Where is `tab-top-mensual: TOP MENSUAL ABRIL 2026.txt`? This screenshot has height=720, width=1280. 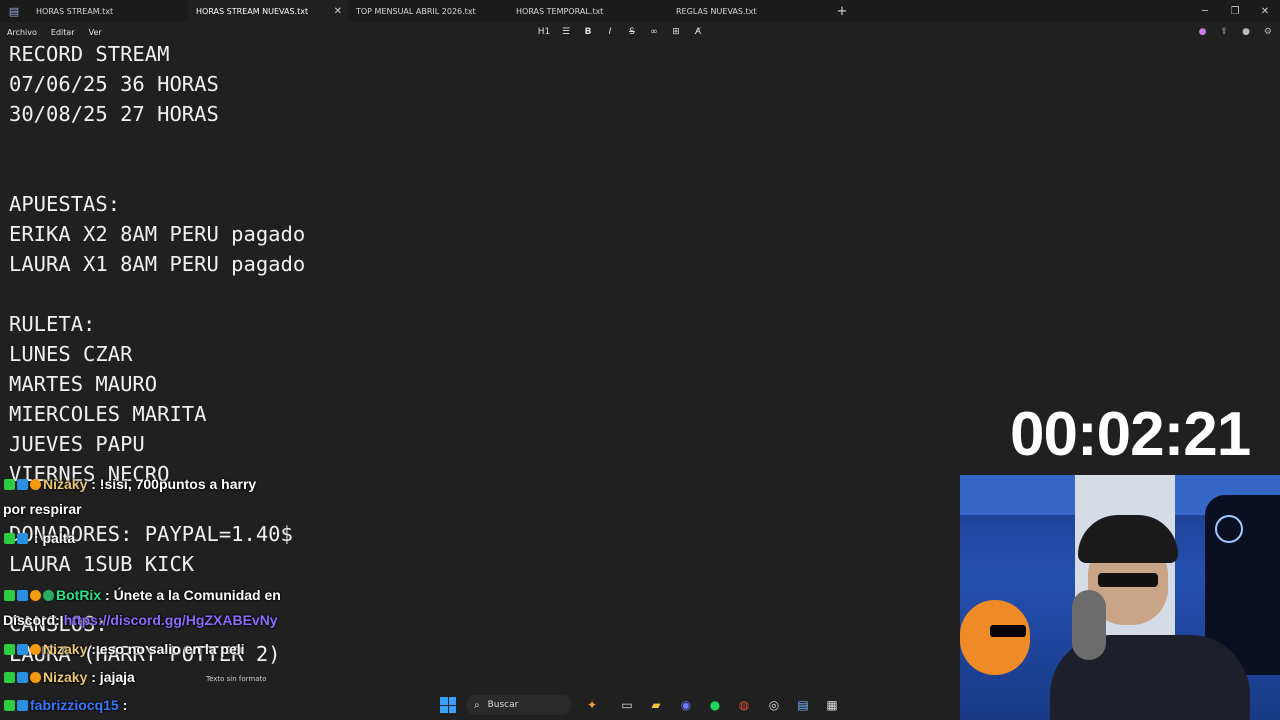 tab-top-mensual: TOP MENSUAL ABRIL 2026.txt is located at coordinates (428, 11).